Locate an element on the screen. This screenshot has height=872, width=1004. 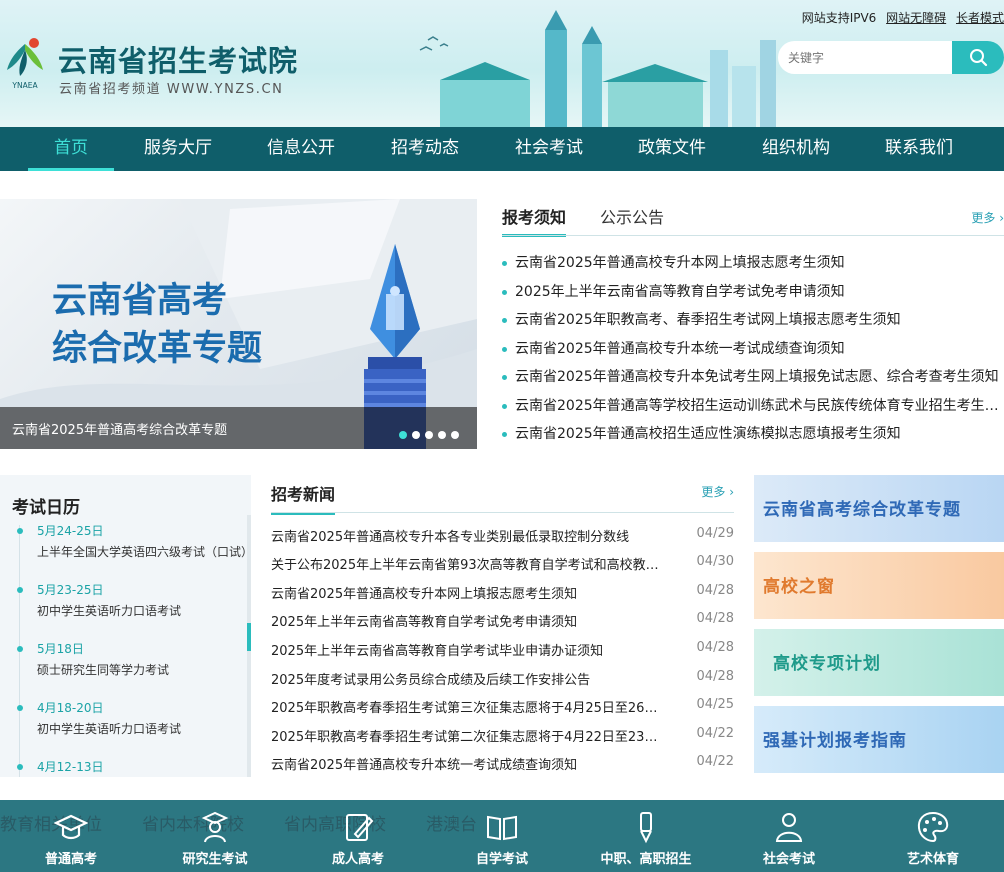
banner-carousel: 云南省高考 综合改革专题 云南省2025年普通高考综合改革专题 is located at coordinates (238, 324).